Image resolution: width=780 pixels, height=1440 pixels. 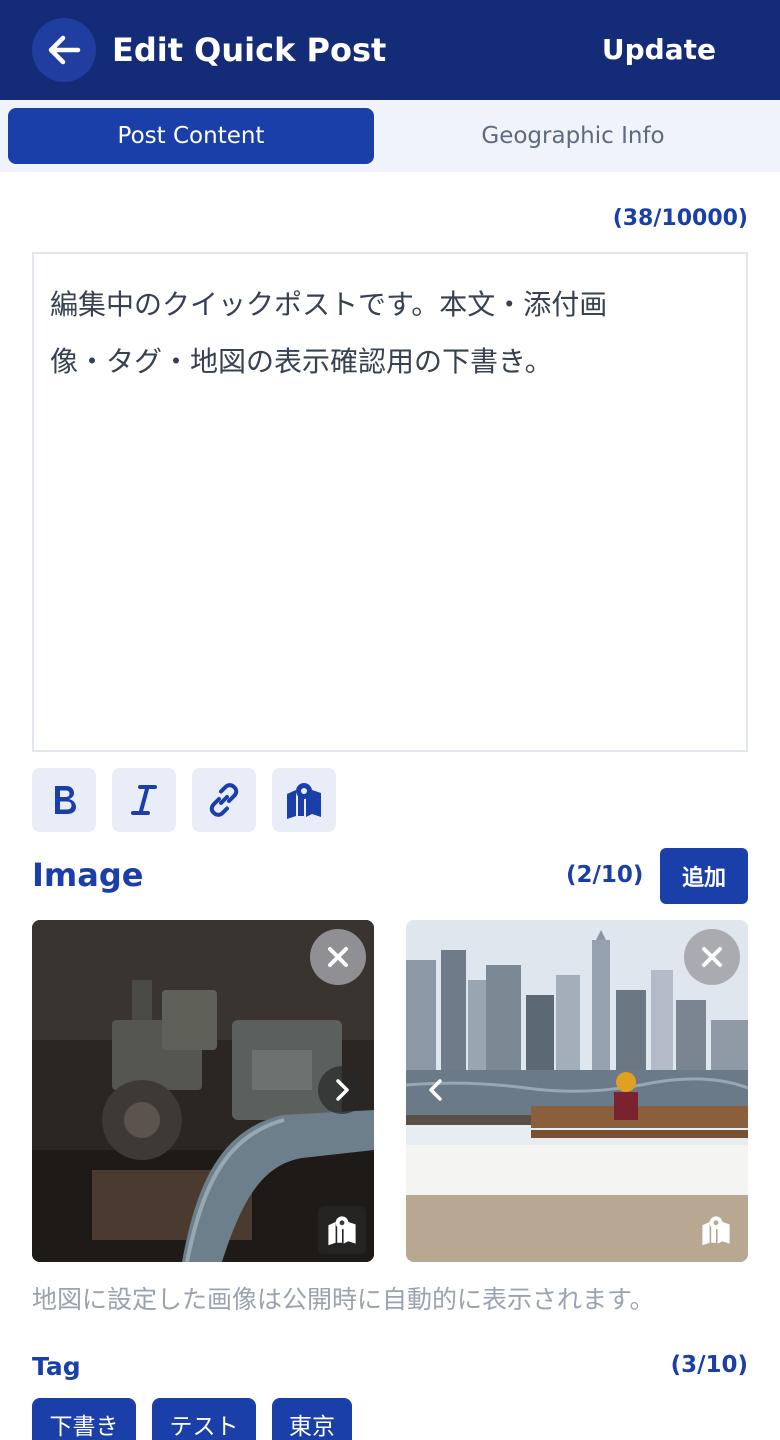 I want to click on arrow-left-icon, so click(x=64, y=50).